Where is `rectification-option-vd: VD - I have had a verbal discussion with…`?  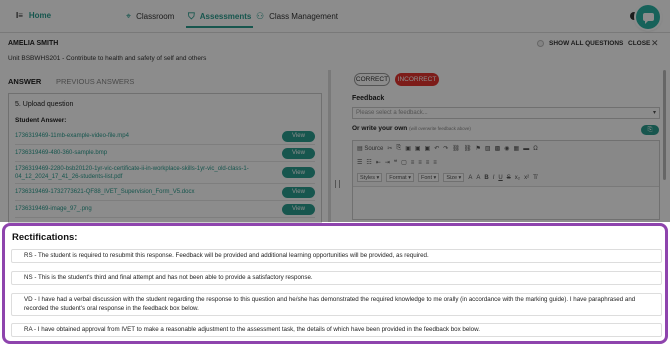 rectification-option-vd: VD - I have had a verbal discussion with… is located at coordinates (336, 304).